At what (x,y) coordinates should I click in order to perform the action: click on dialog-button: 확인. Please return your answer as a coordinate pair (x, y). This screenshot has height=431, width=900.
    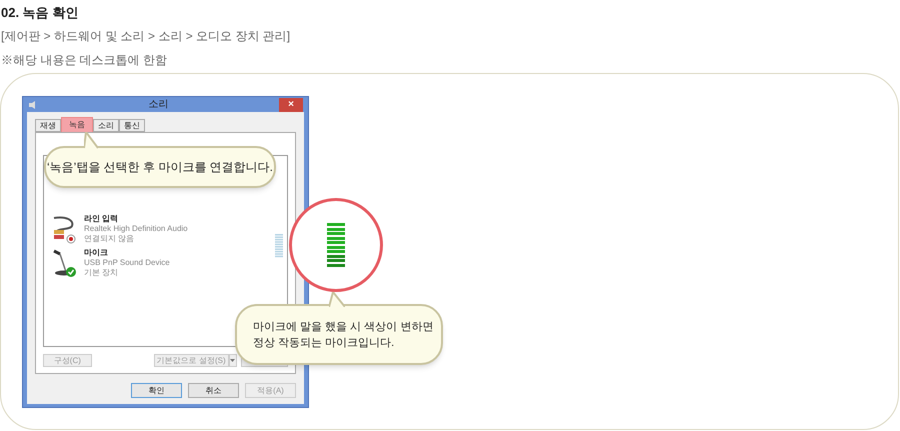
    Looking at the image, I should click on (156, 390).